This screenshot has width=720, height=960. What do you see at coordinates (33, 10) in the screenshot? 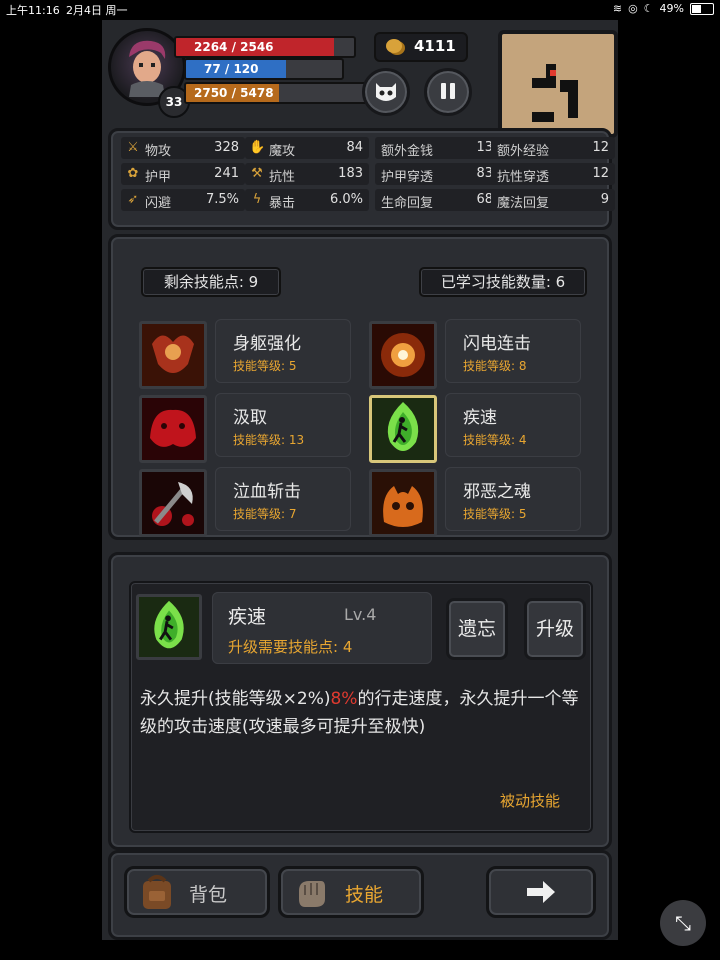
I see `status-time: 上午11:16` at bounding box center [33, 10].